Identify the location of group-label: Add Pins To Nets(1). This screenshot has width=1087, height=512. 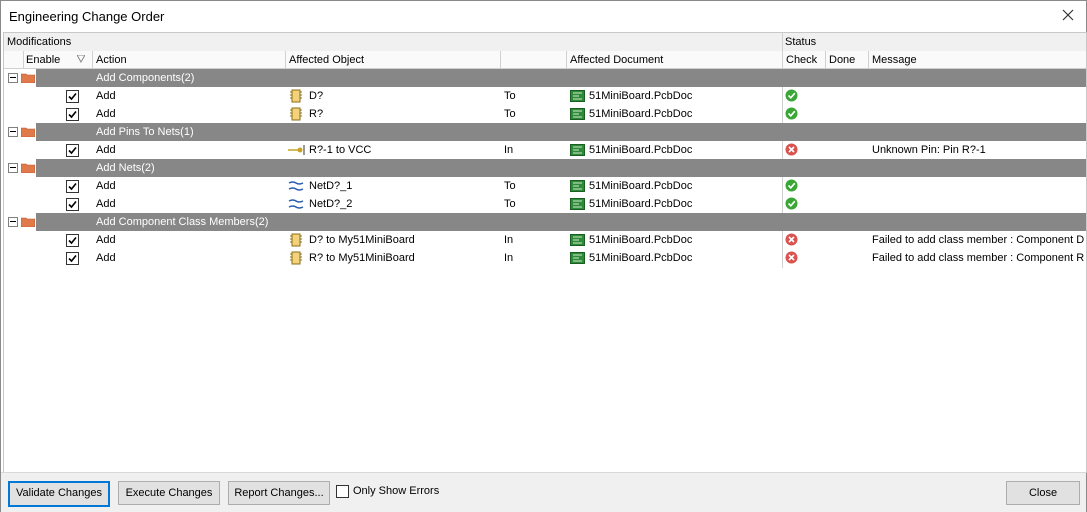
(145, 132).